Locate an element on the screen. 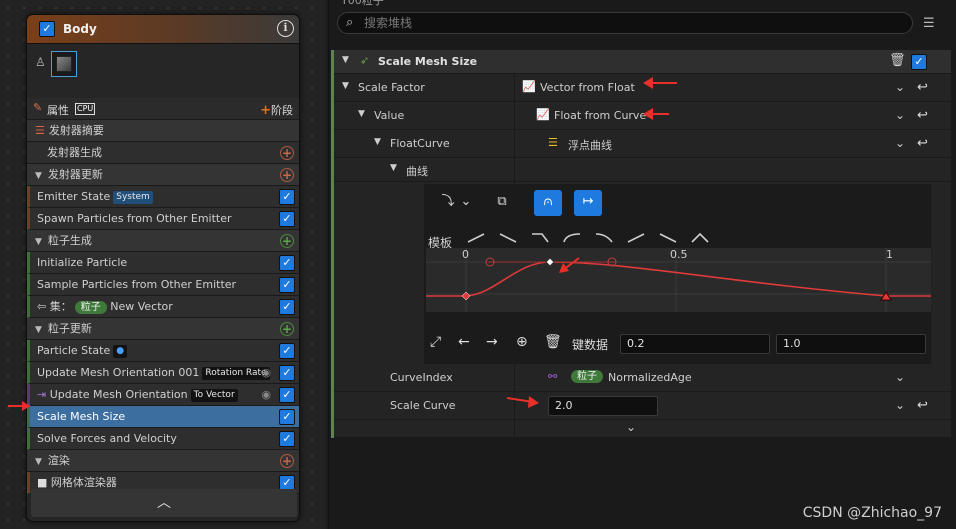 The height and width of the screenshot is (529, 956). prop-curve: ▼ 曲线 is located at coordinates (642, 170).